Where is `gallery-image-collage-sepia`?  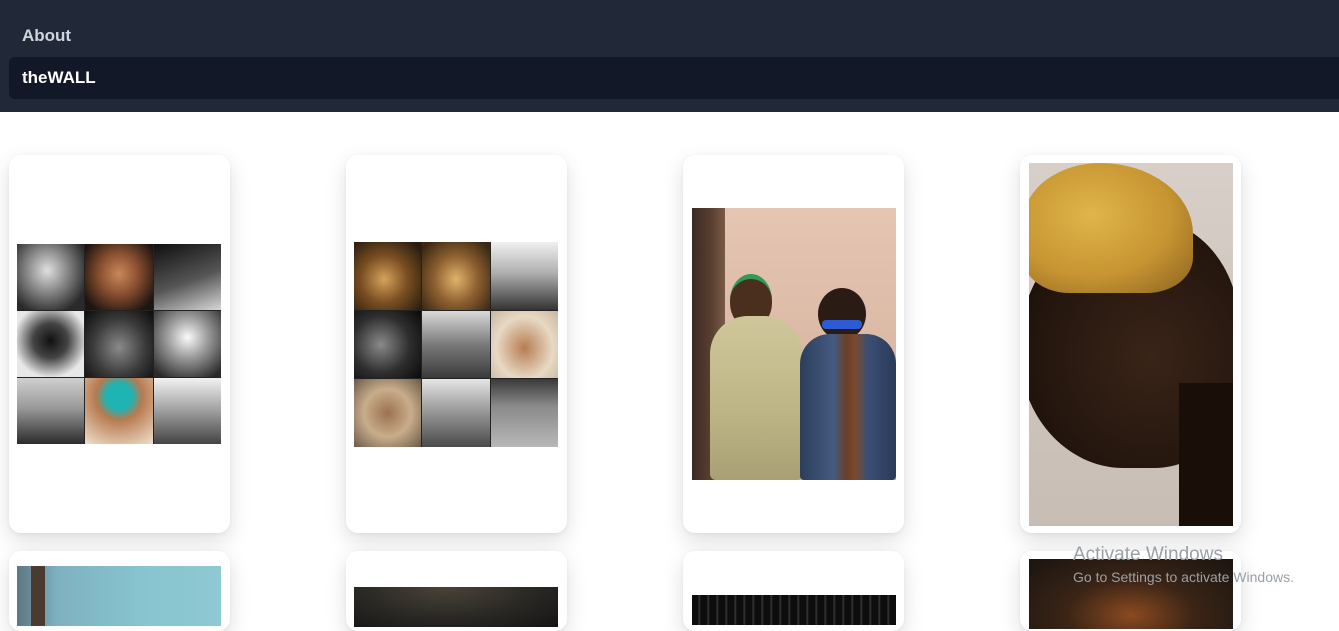 gallery-image-collage-sepia is located at coordinates (456, 344).